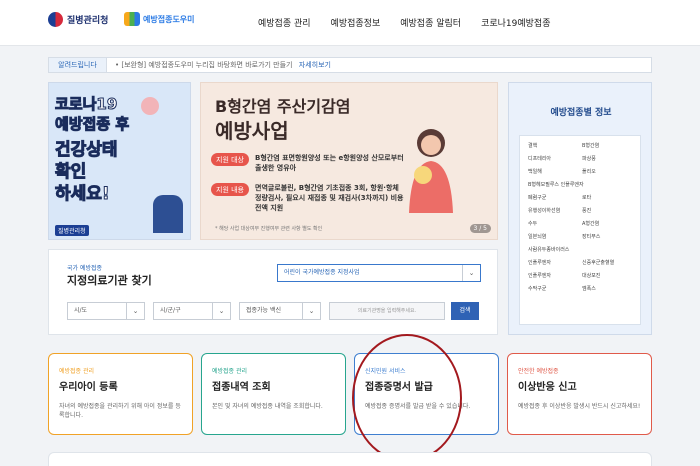 The width and height of the screenshot is (700, 466). Describe the element at coordinates (283, 106) in the screenshot. I see `hep-title: B형간염 주산기감염` at that location.